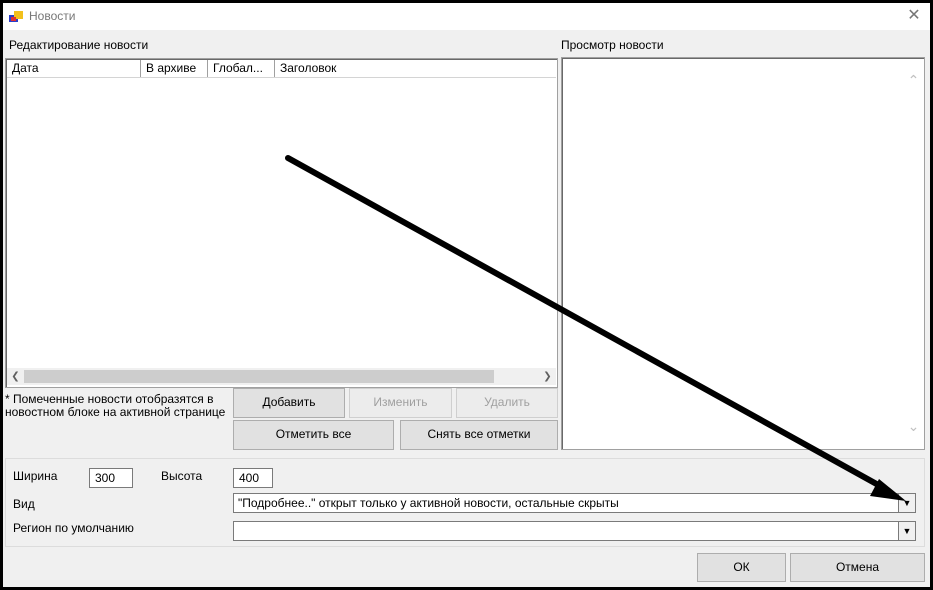 The width and height of the screenshot is (933, 590). What do you see at coordinates (111, 478) in the screenshot?
I see `width-input: 300` at bounding box center [111, 478].